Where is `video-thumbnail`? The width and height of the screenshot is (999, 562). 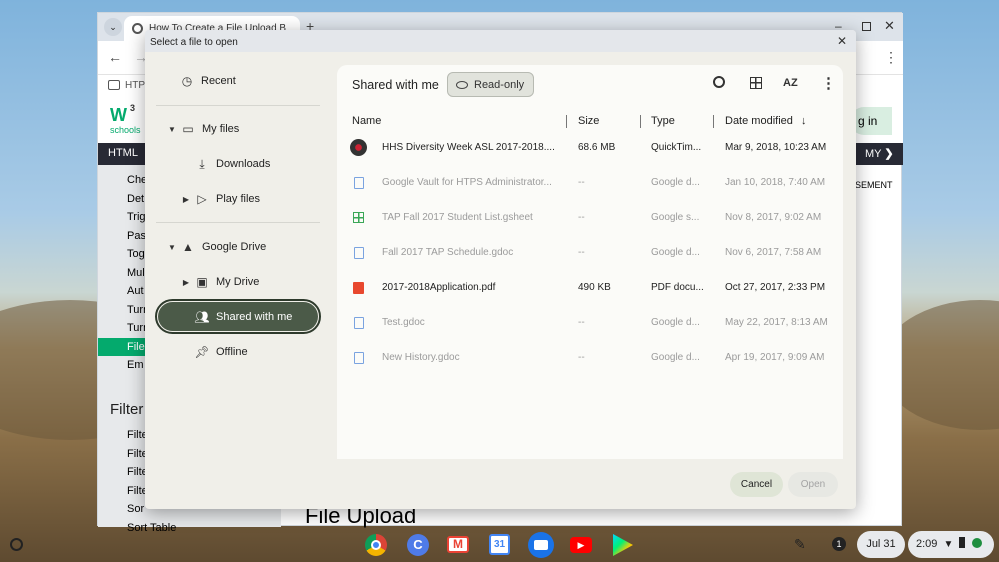
video-thumbnail is located at coordinates (358, 147).